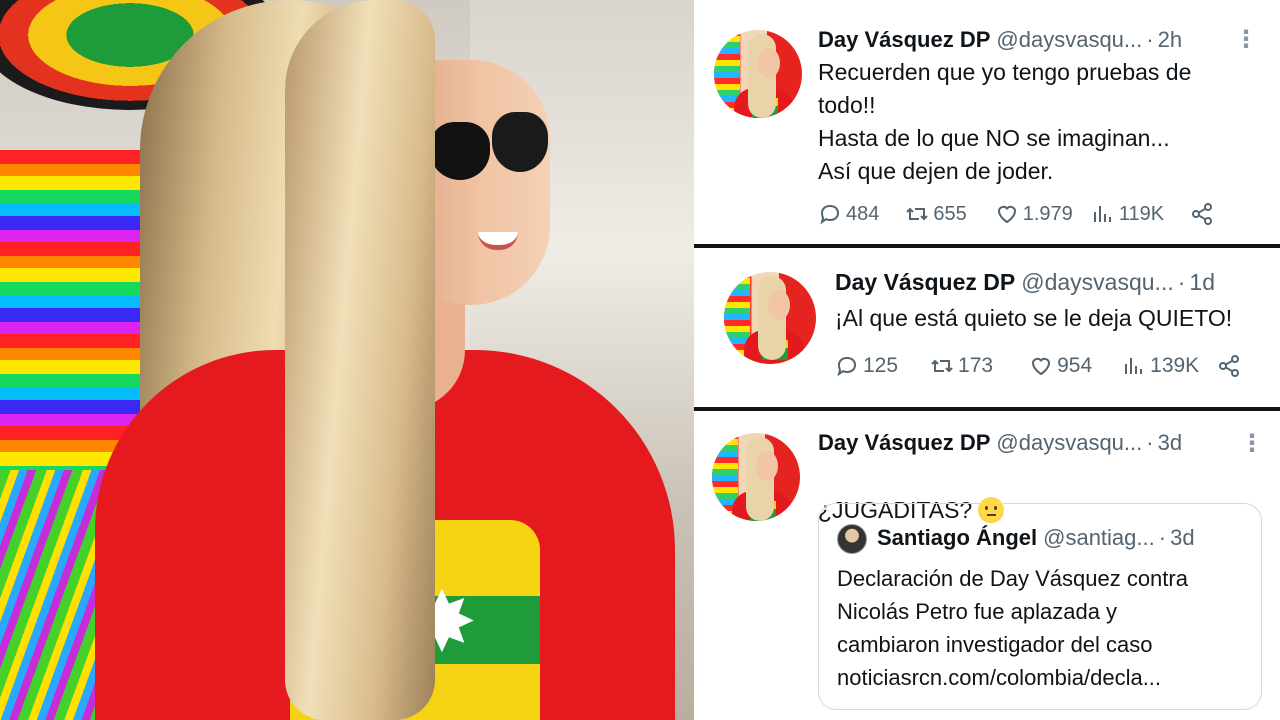 Image resolution: width=1280 pixels, height=720 pixels. What do you see at coordinates (950, 213) in the screenshot?
I see `retweet-count: 655` at bounding box center [950, 213].